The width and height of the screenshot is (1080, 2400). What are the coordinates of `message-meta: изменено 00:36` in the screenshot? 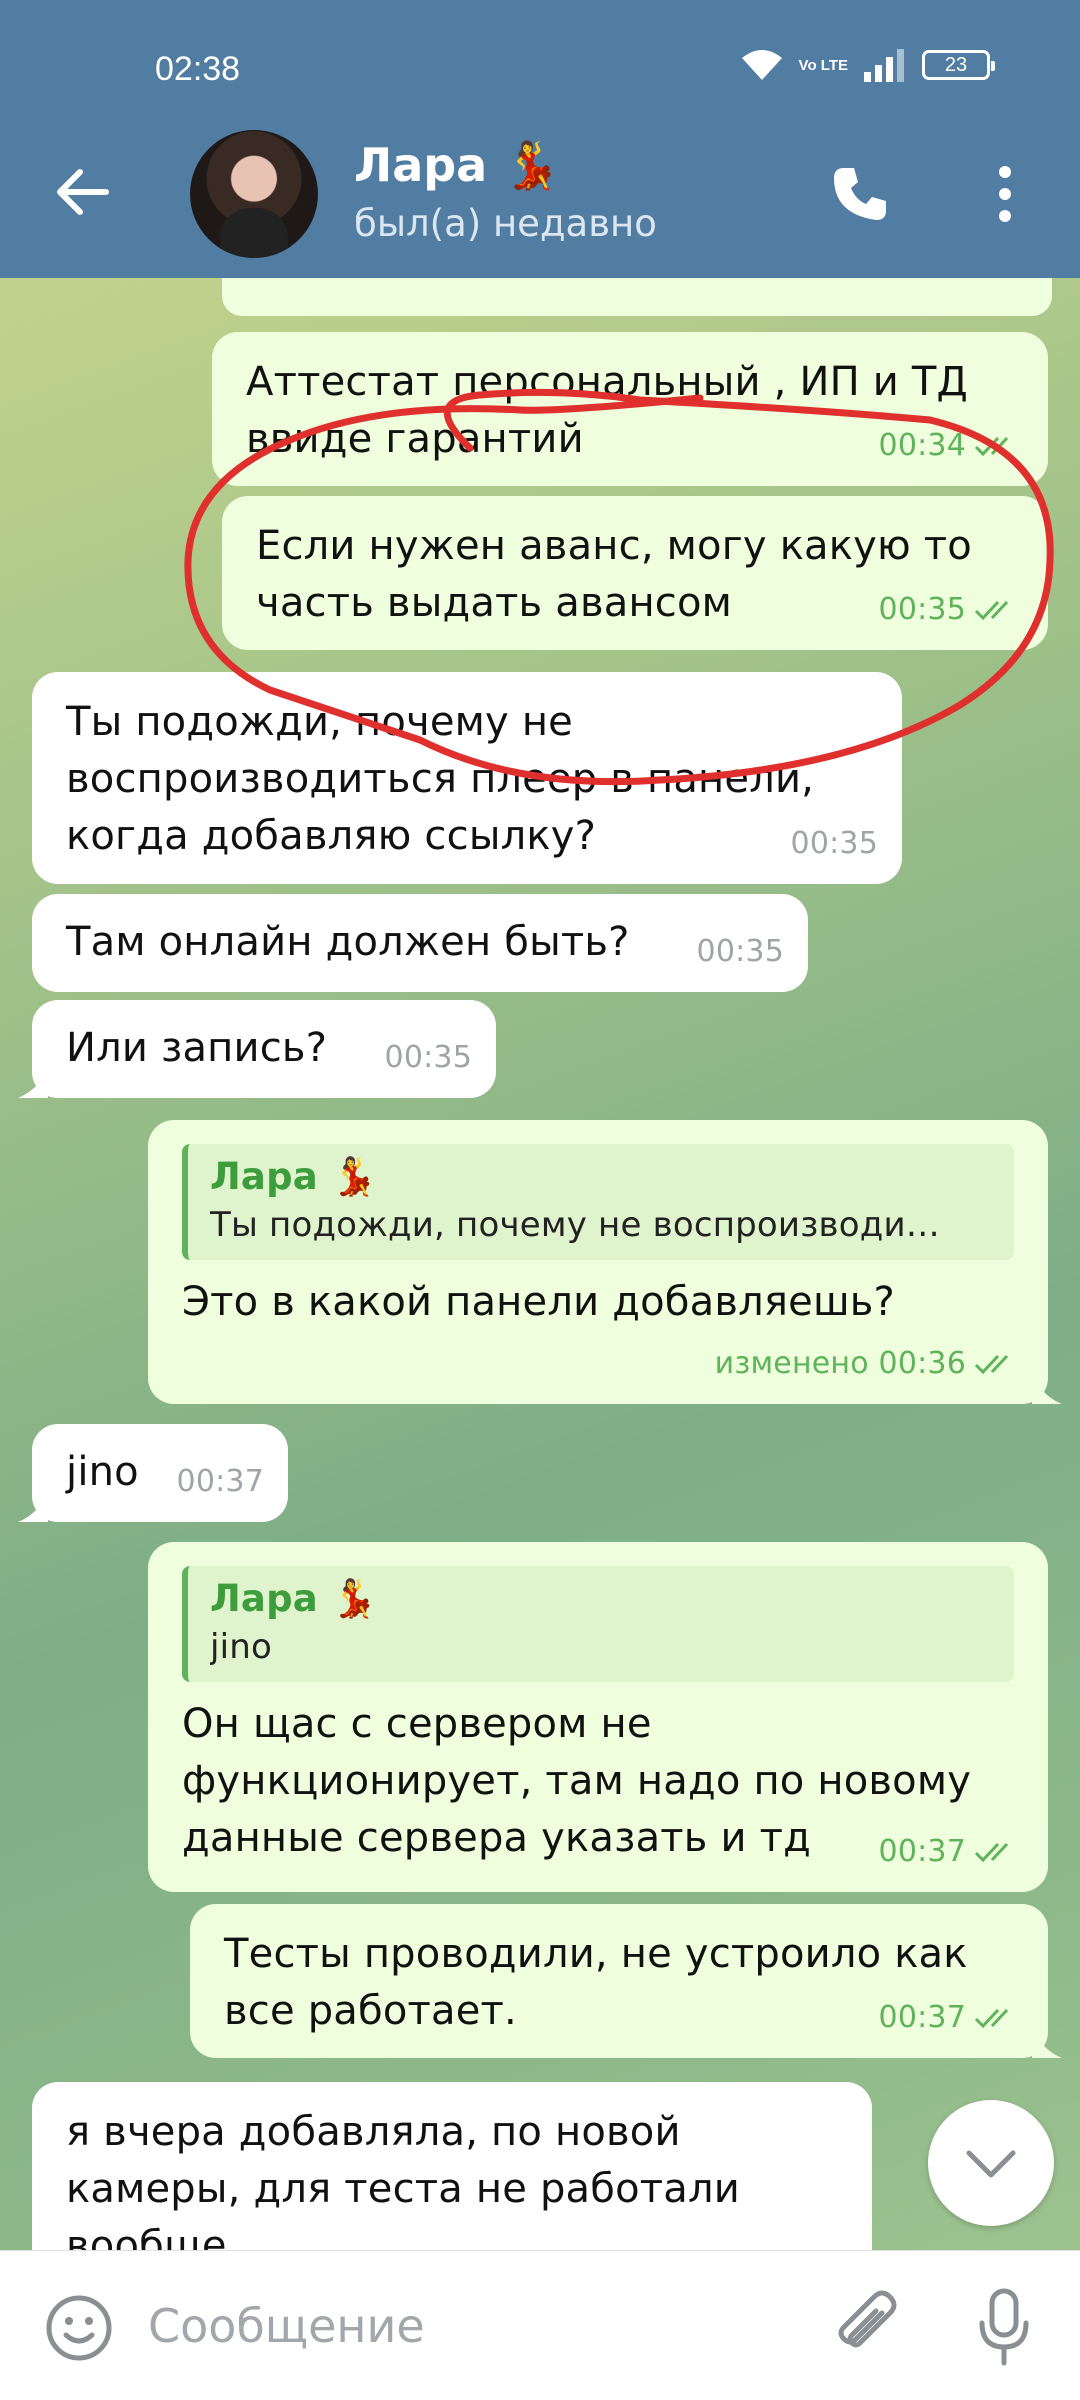 It's located at (869, 1363).